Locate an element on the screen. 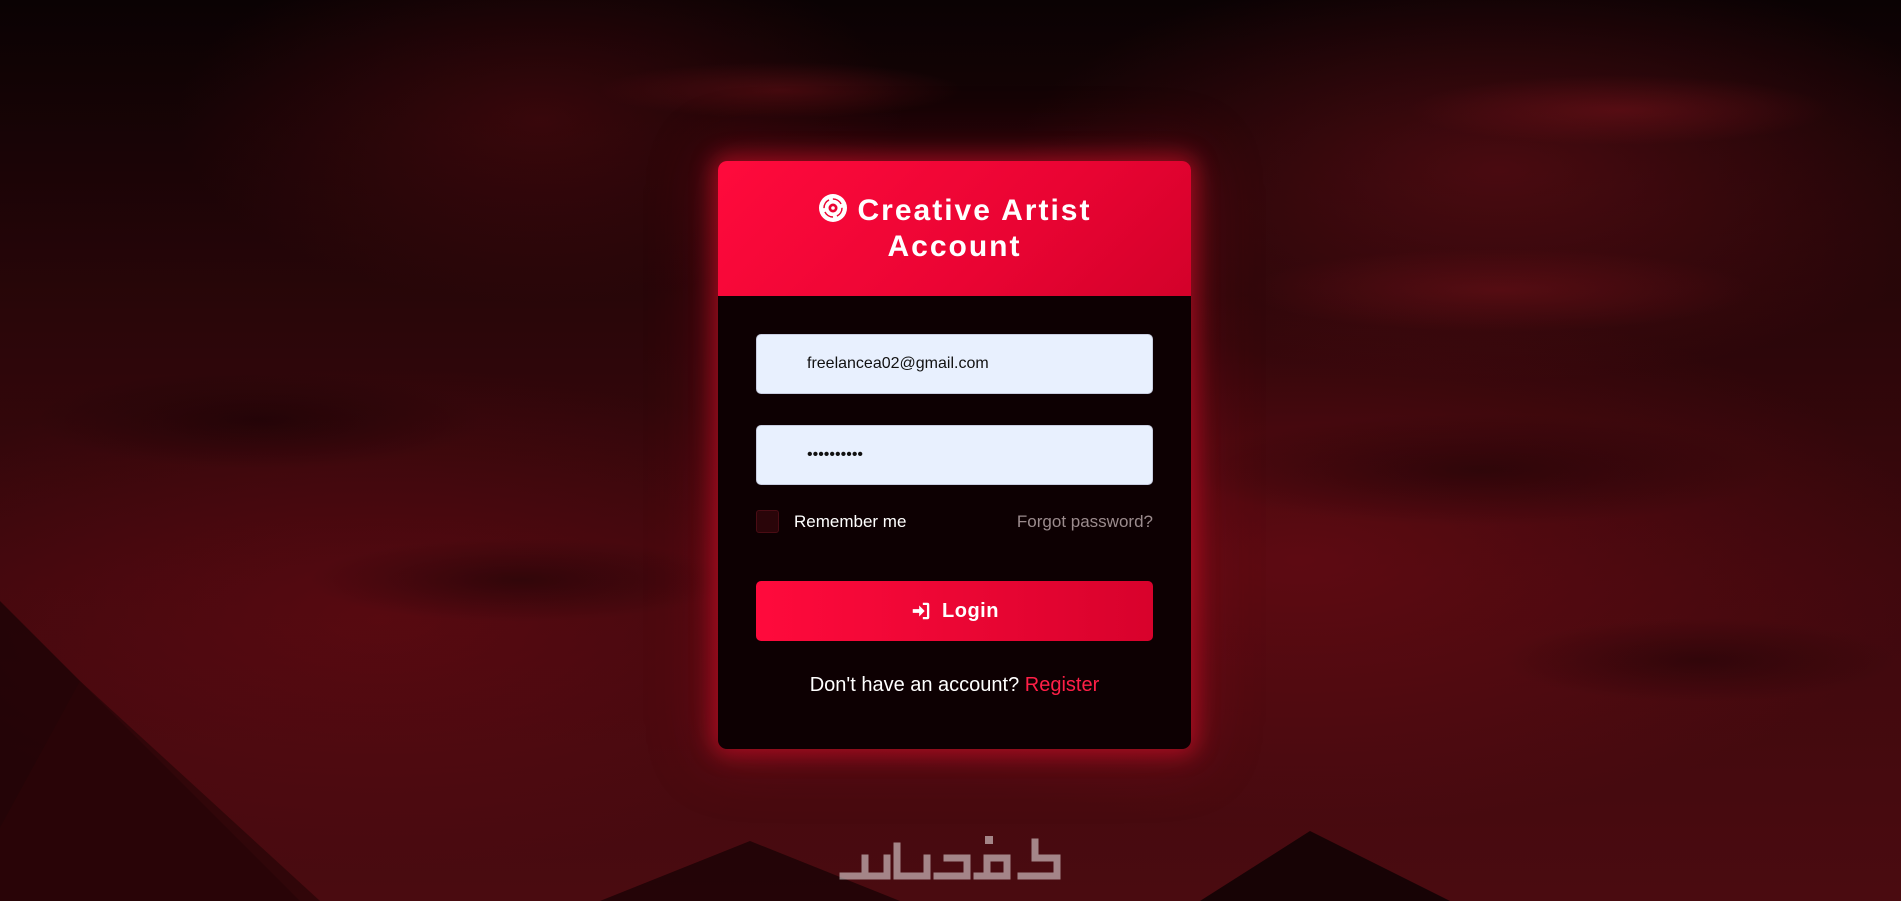 The image size is (1901, 901). remember-checkbox is located at coordinates (767, 521).